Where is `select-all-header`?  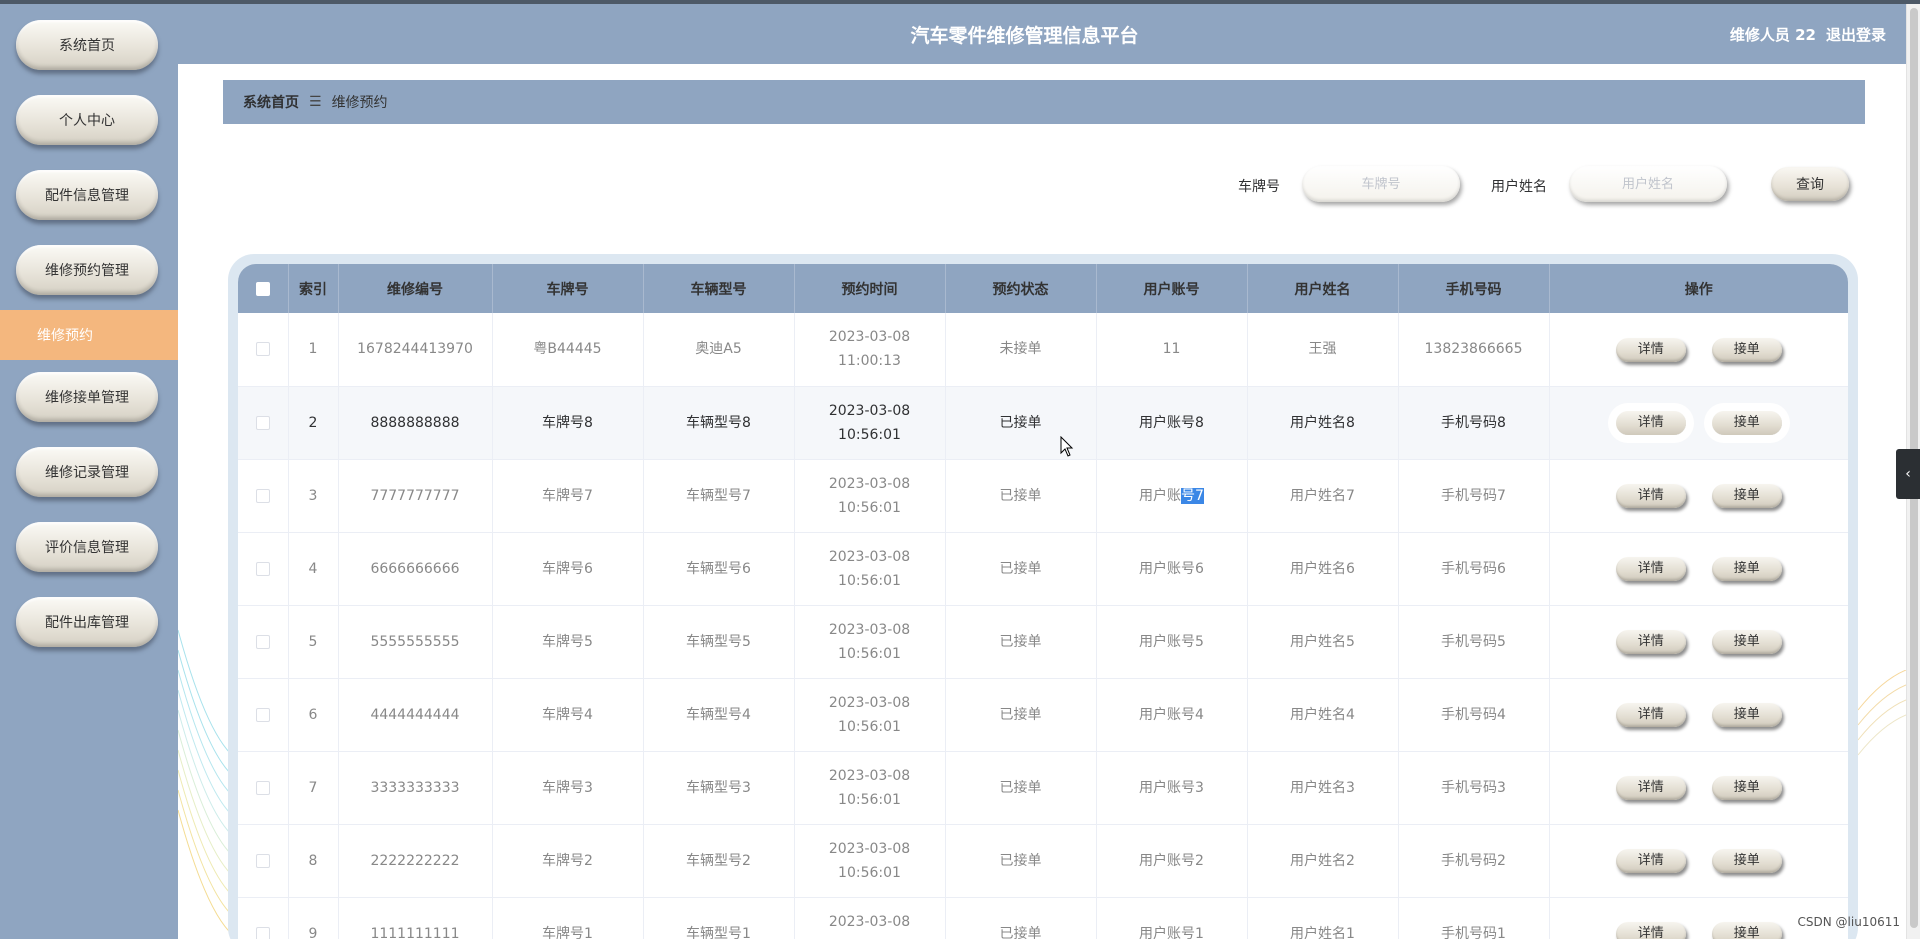
select-all-header is located at coordinates (263, 288).